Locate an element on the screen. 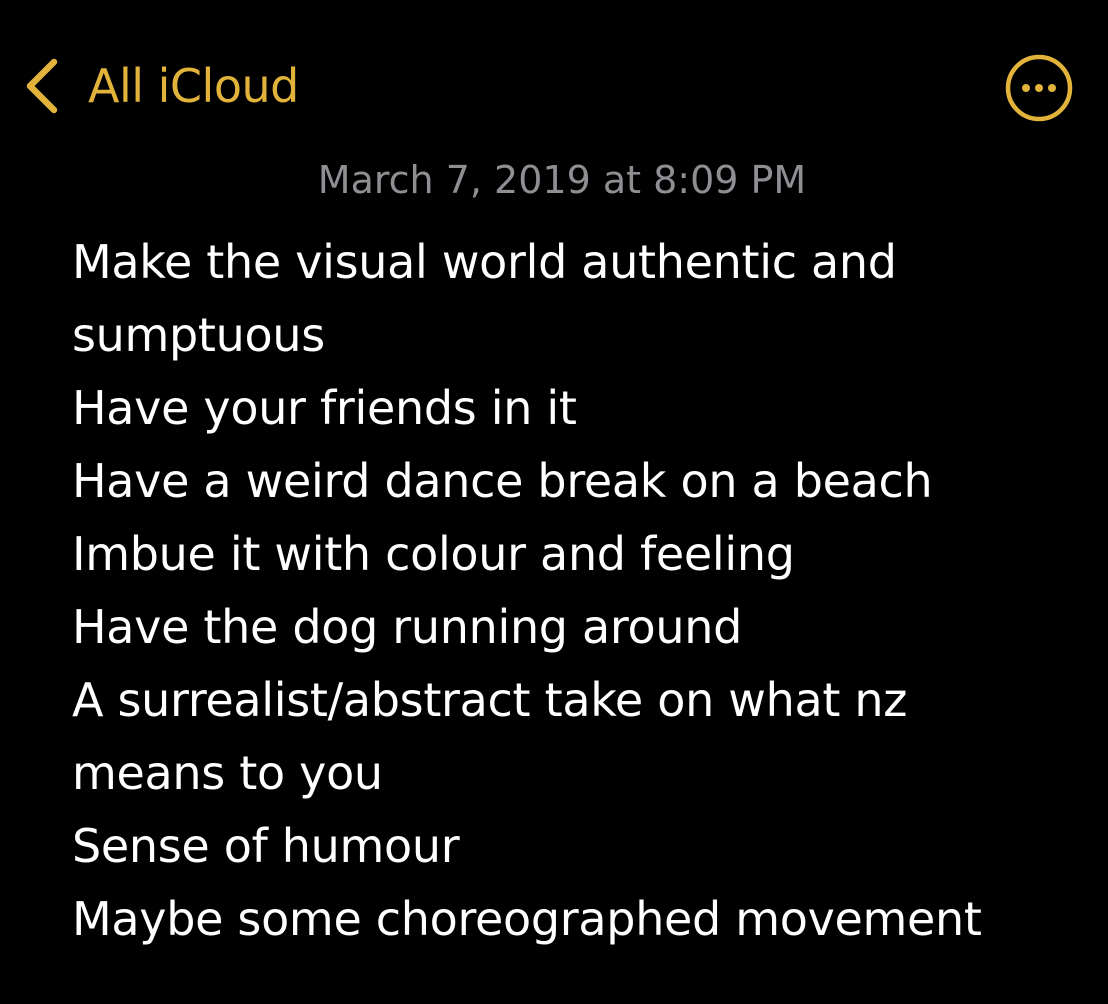  note-line: sumptuous is located at coordinates (198, 335).